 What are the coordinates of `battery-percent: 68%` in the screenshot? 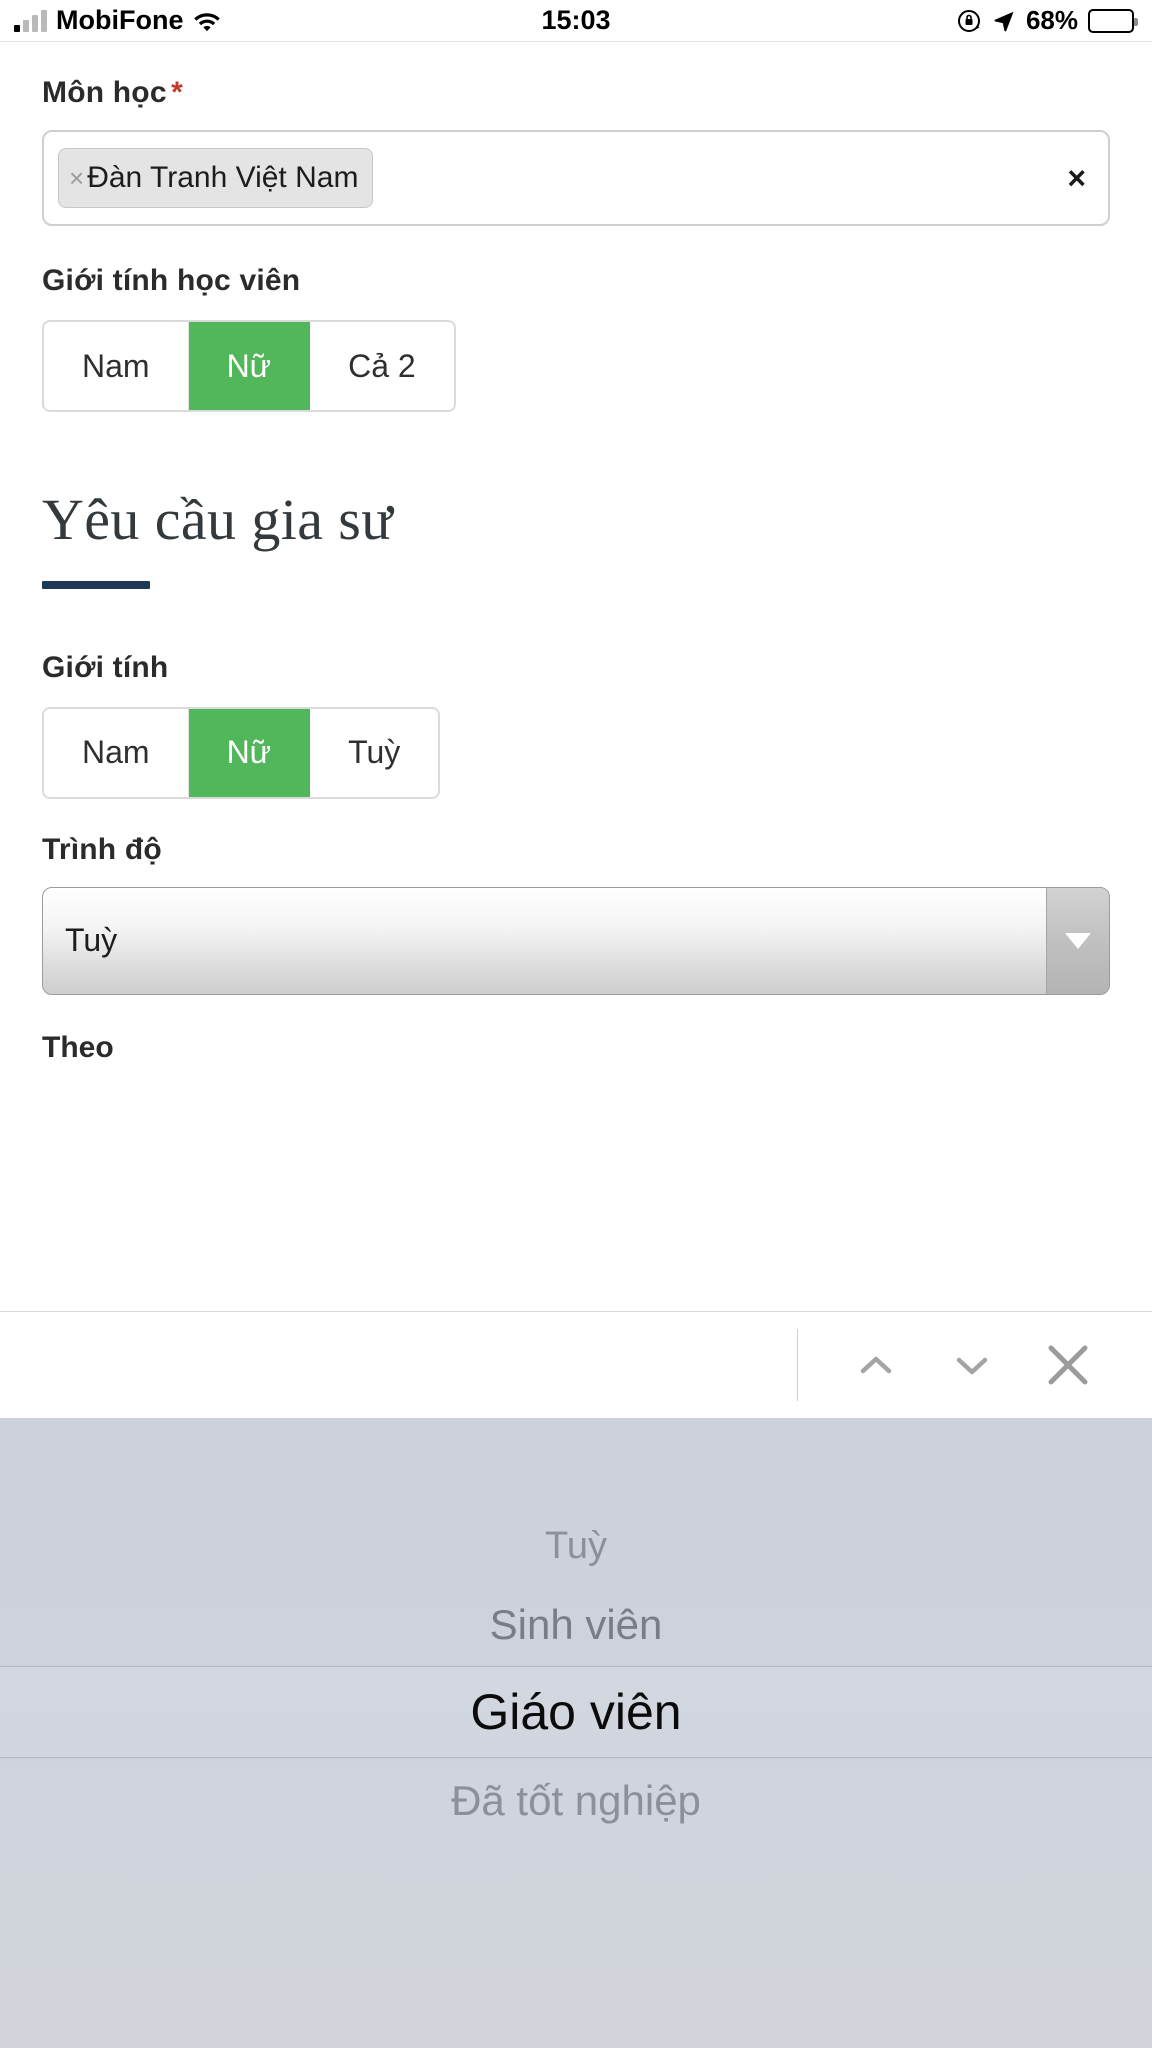 It's located at (1051, 20).